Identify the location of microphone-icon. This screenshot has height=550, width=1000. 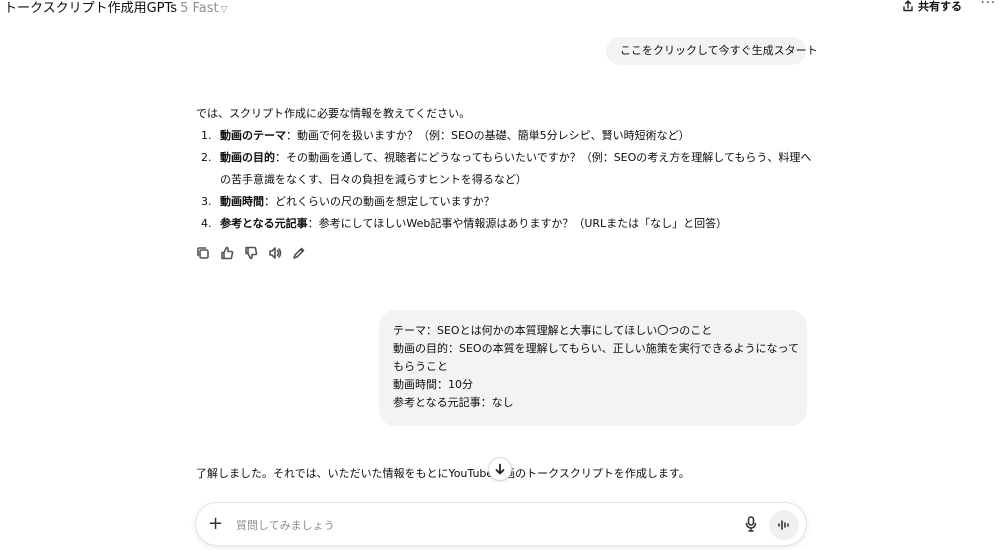
(751, 526).